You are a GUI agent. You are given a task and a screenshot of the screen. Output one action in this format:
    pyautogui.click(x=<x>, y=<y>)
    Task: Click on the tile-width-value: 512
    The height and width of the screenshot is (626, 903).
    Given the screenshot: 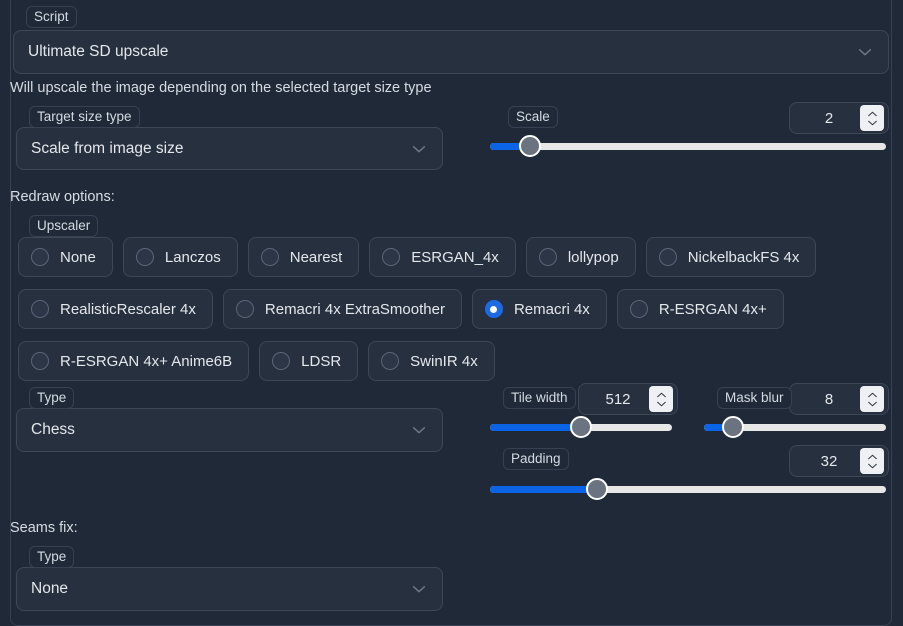 What is the action you would take?
    pyautogui.click(x=618, y=399)
    